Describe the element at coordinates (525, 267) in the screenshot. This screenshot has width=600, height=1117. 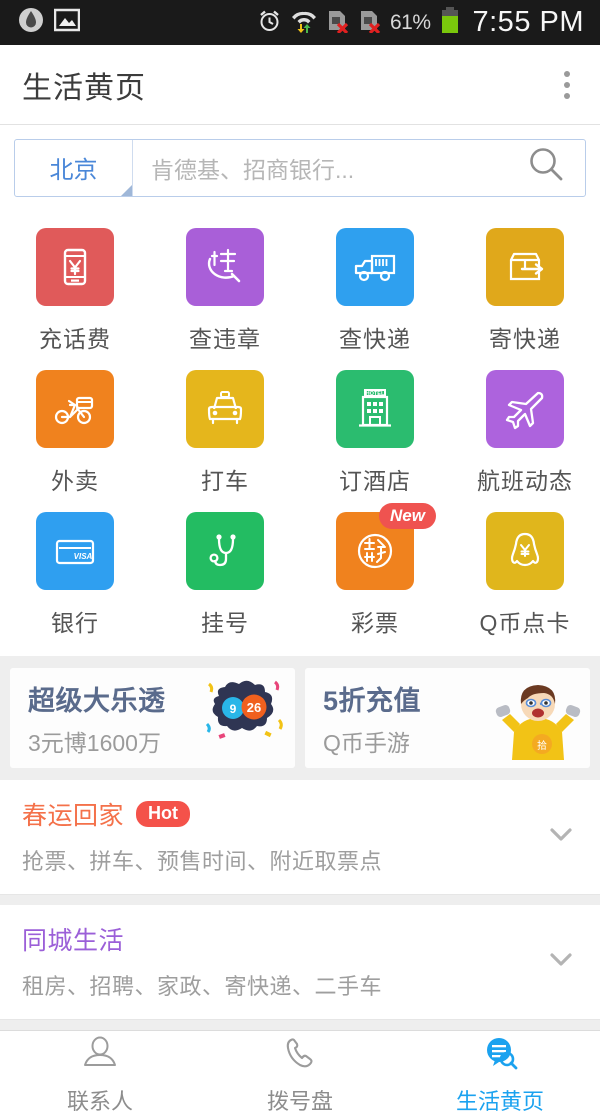
I see `send-parcel-icon` at that location.